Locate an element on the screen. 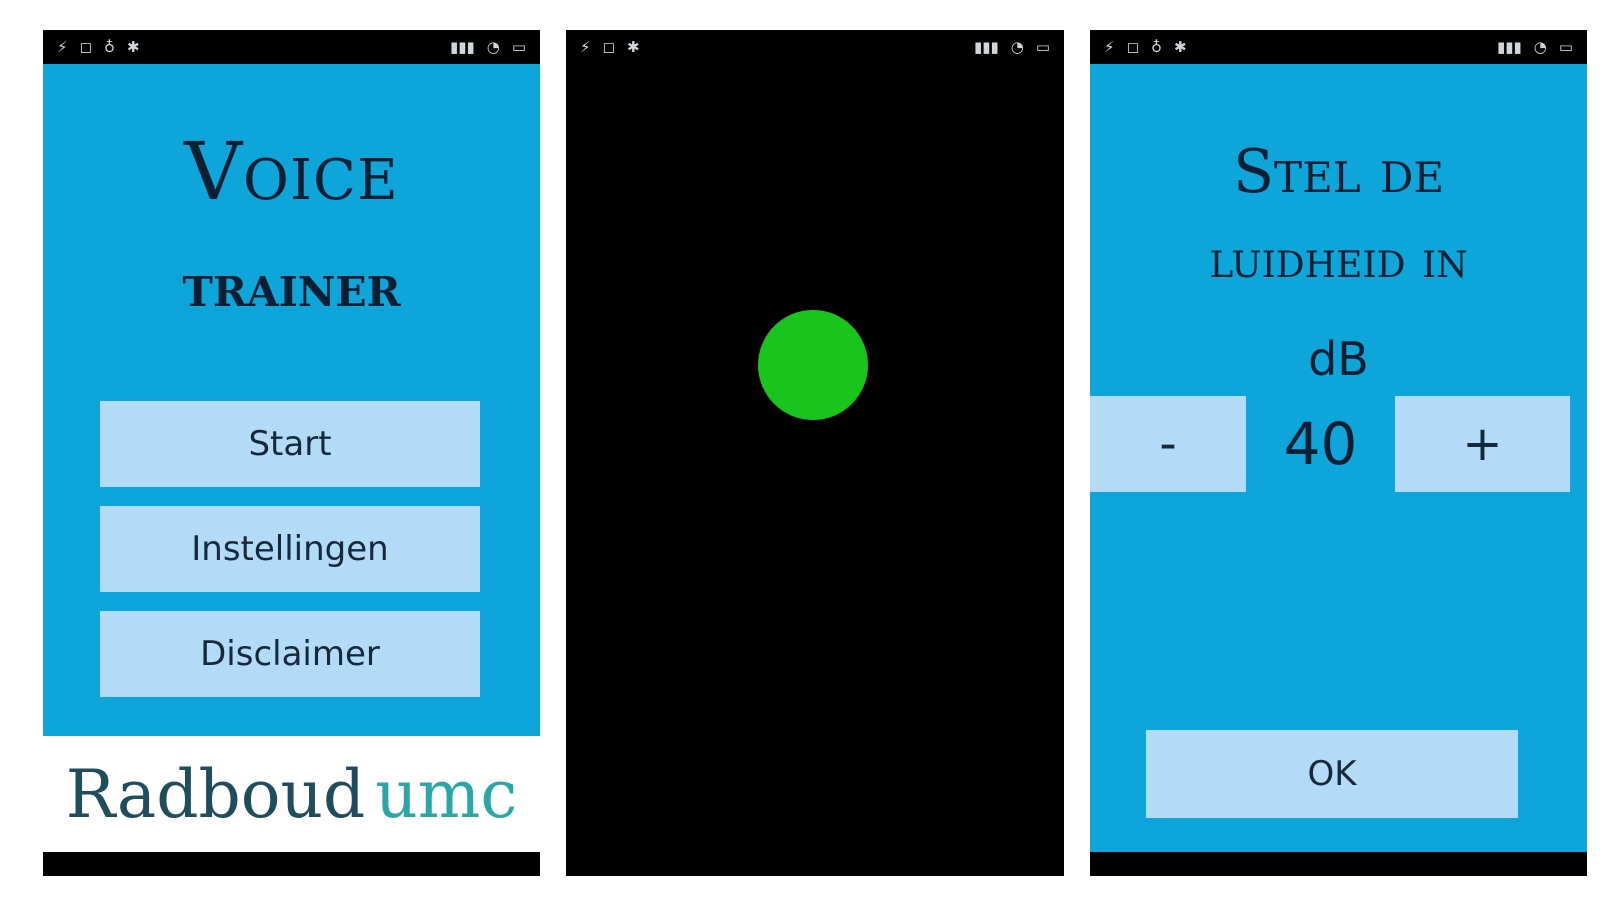  logo-text-radboud: Radboud is located at coordinates (215, 794).